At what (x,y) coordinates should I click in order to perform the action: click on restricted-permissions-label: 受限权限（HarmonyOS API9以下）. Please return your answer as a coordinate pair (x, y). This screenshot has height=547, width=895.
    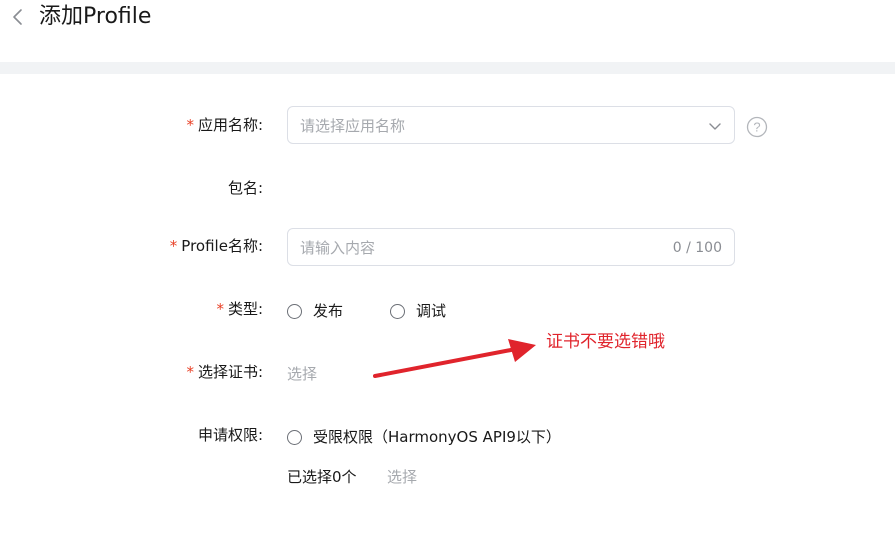
    Looking at the image, I should click on (437, 437).